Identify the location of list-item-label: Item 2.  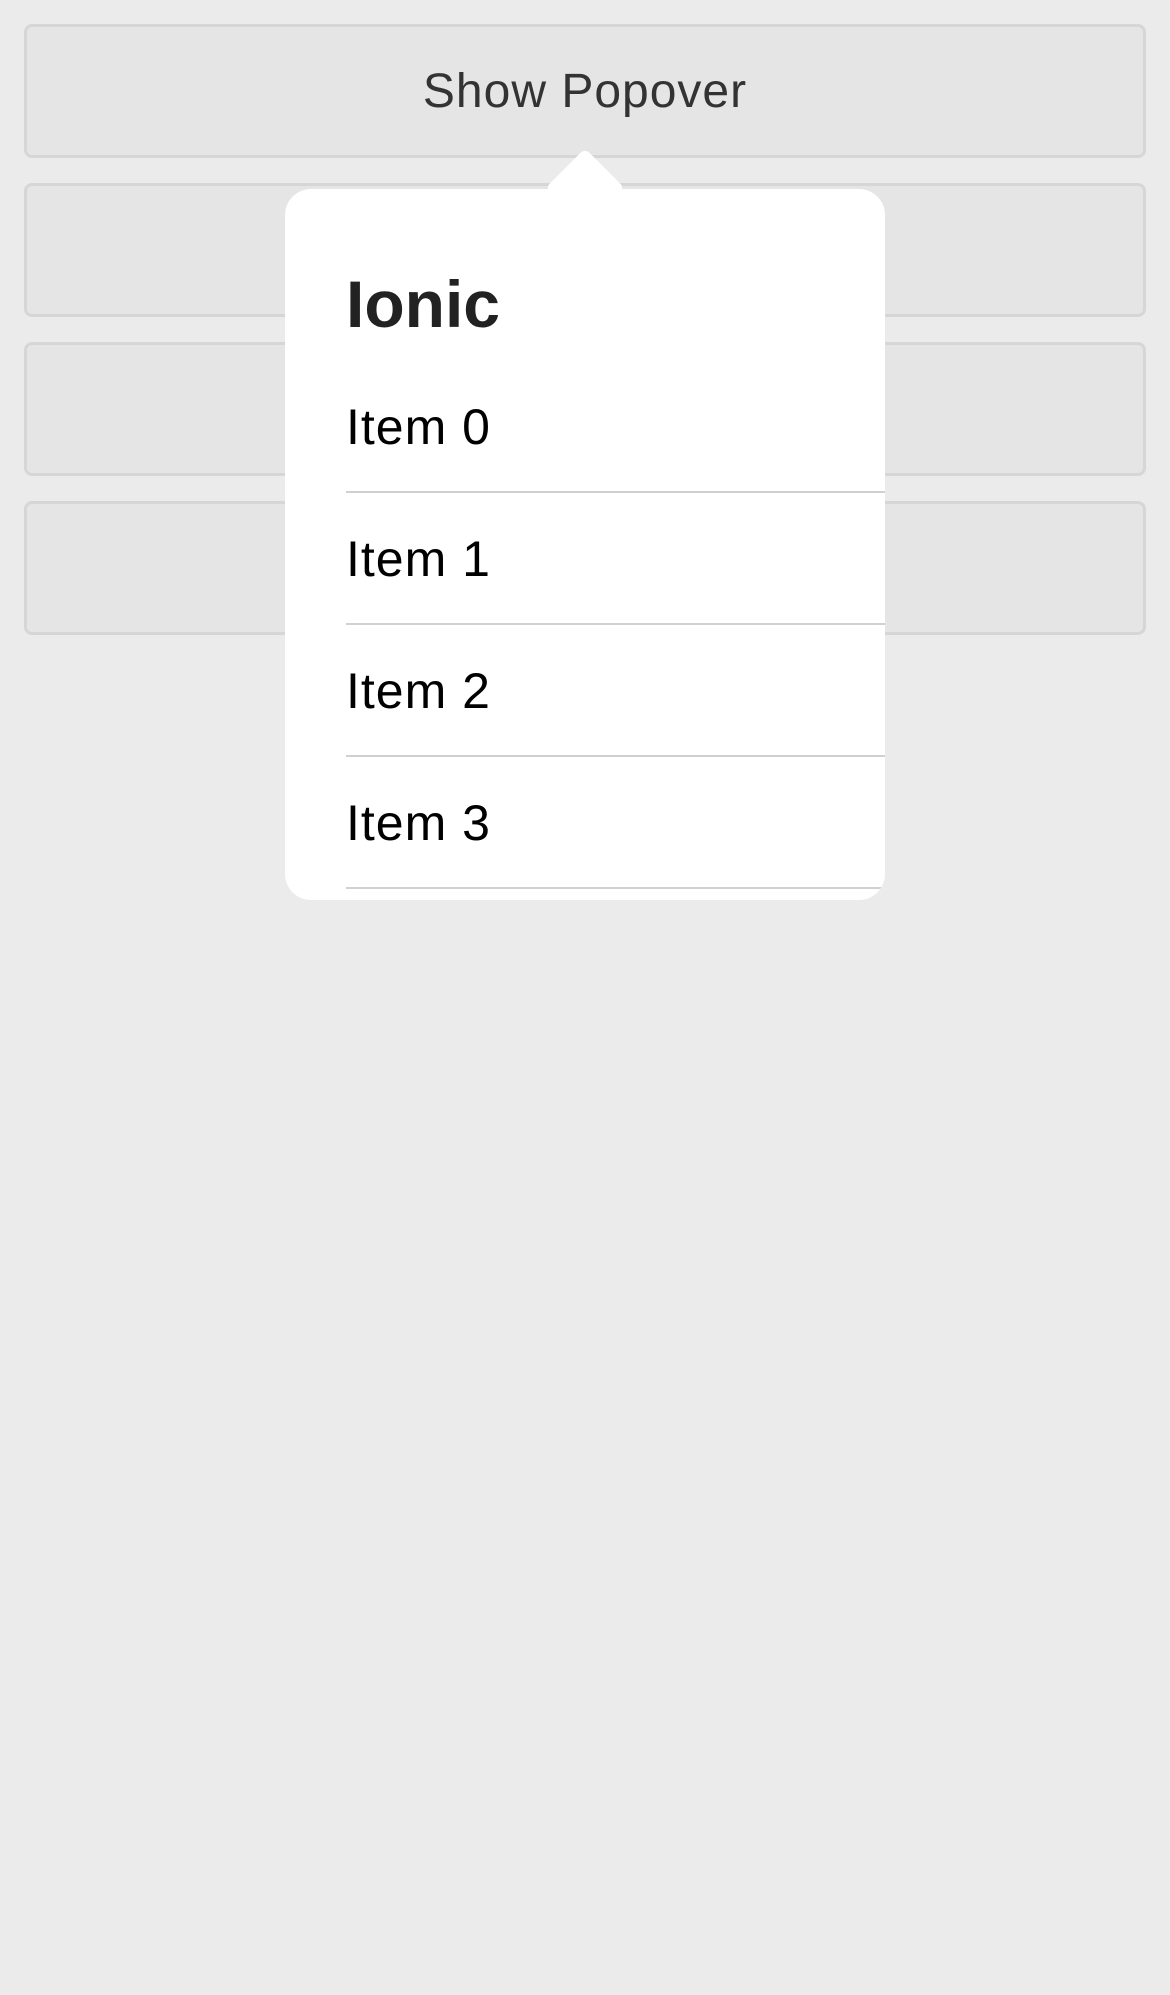
(418, 691).